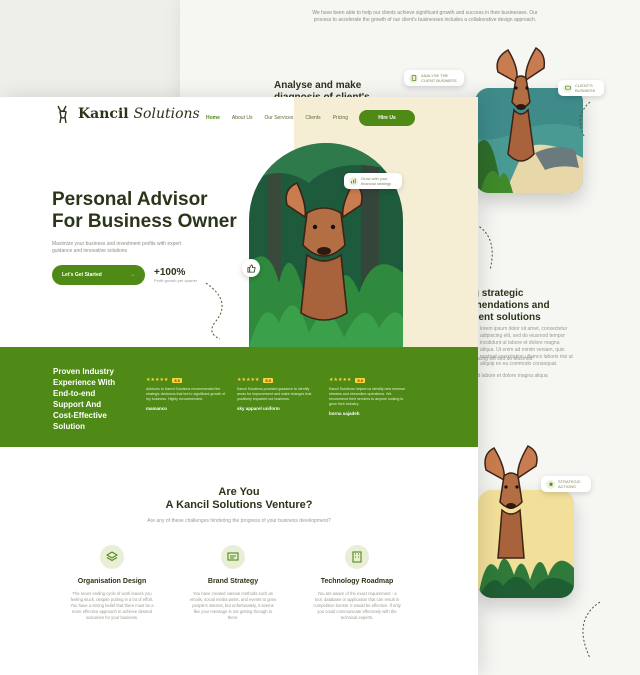 The height and width of the screenshot is (675, 640). I want to click on nav-pricing: Pricing, so click(340, 118).